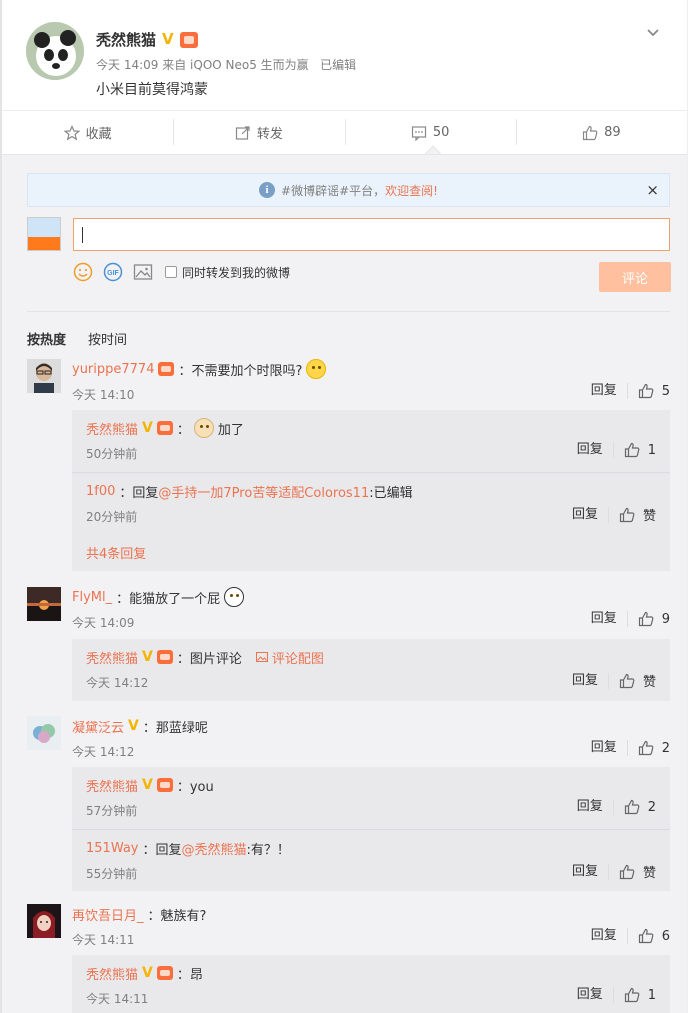 This screenshot has height=1013, width=688. Describe the element at coordinates (100, 491) in the screenshot. I see `reply-author: 1f00` at that location.